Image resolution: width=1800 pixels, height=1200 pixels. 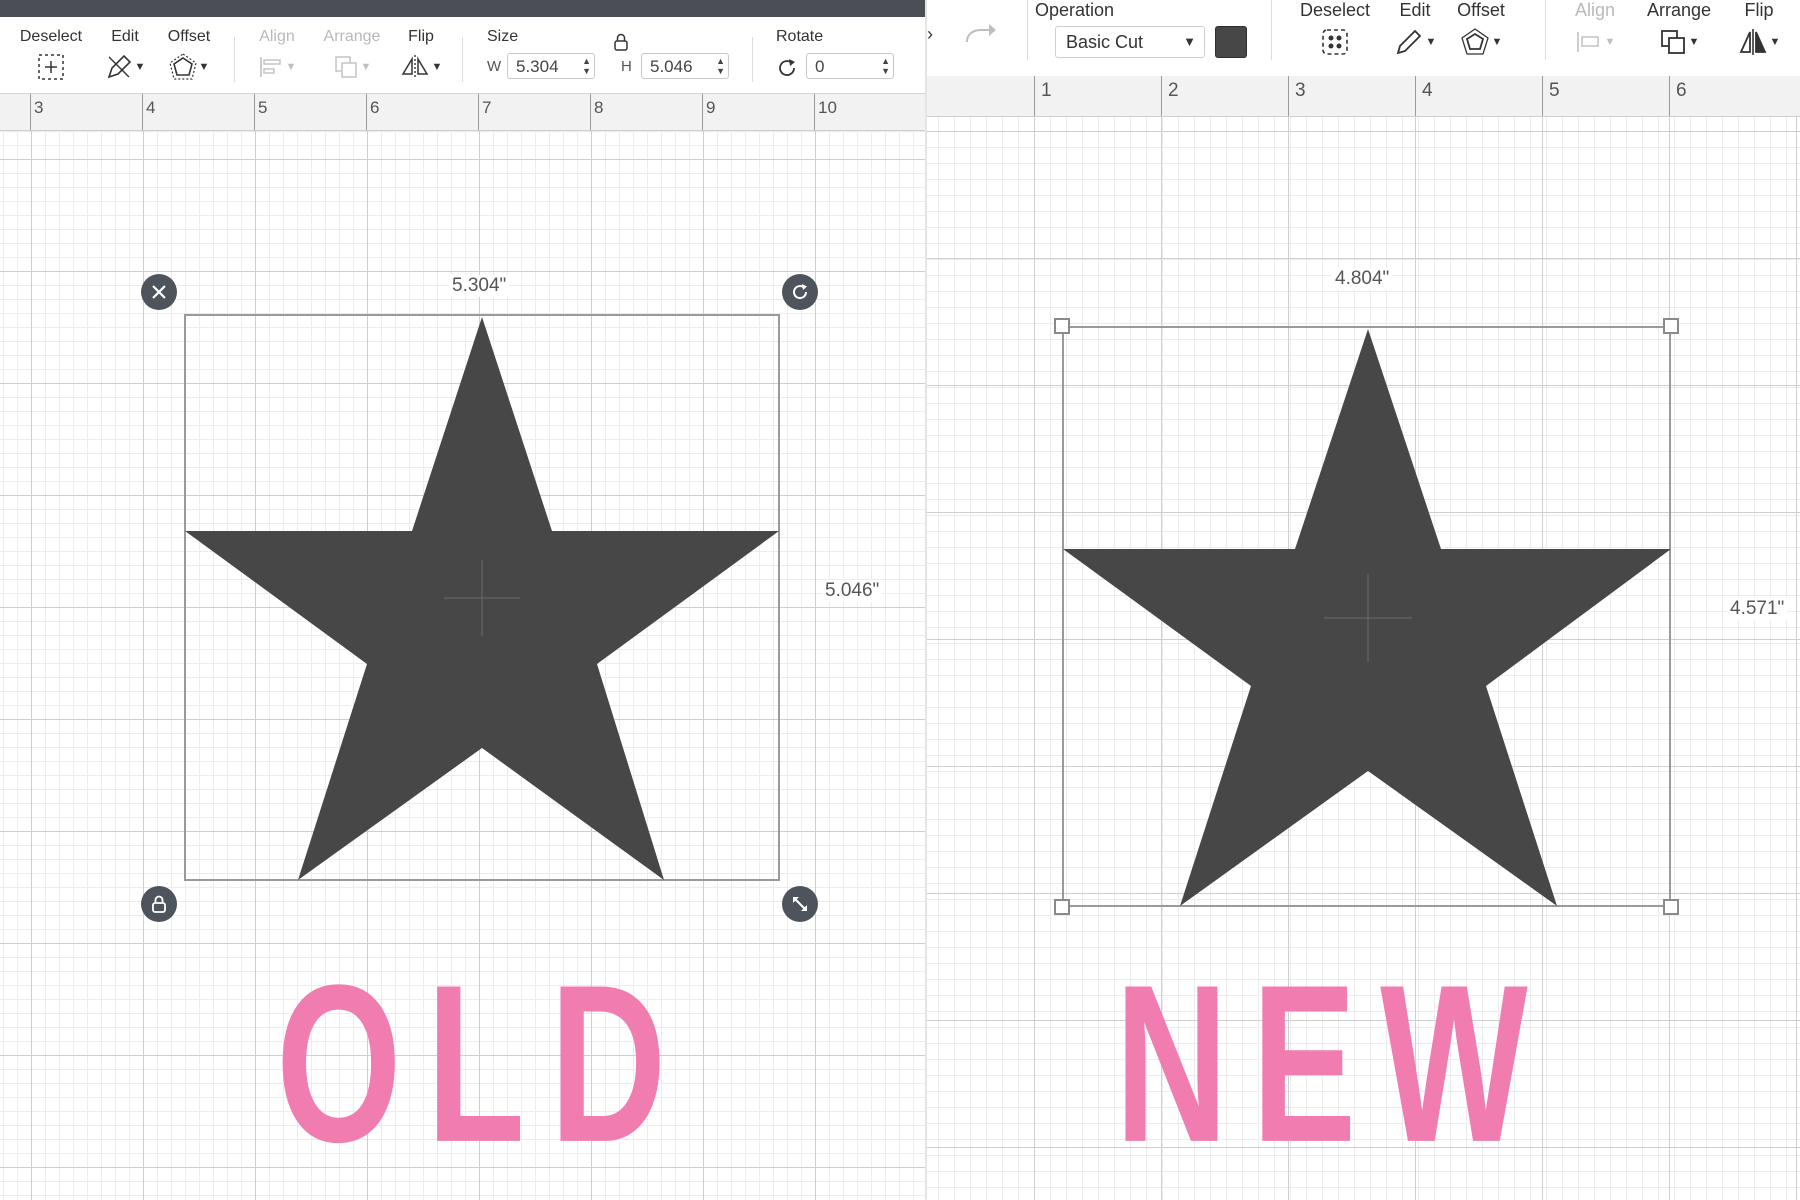 I want to click on lock-handle, so click(x=159, y=904).